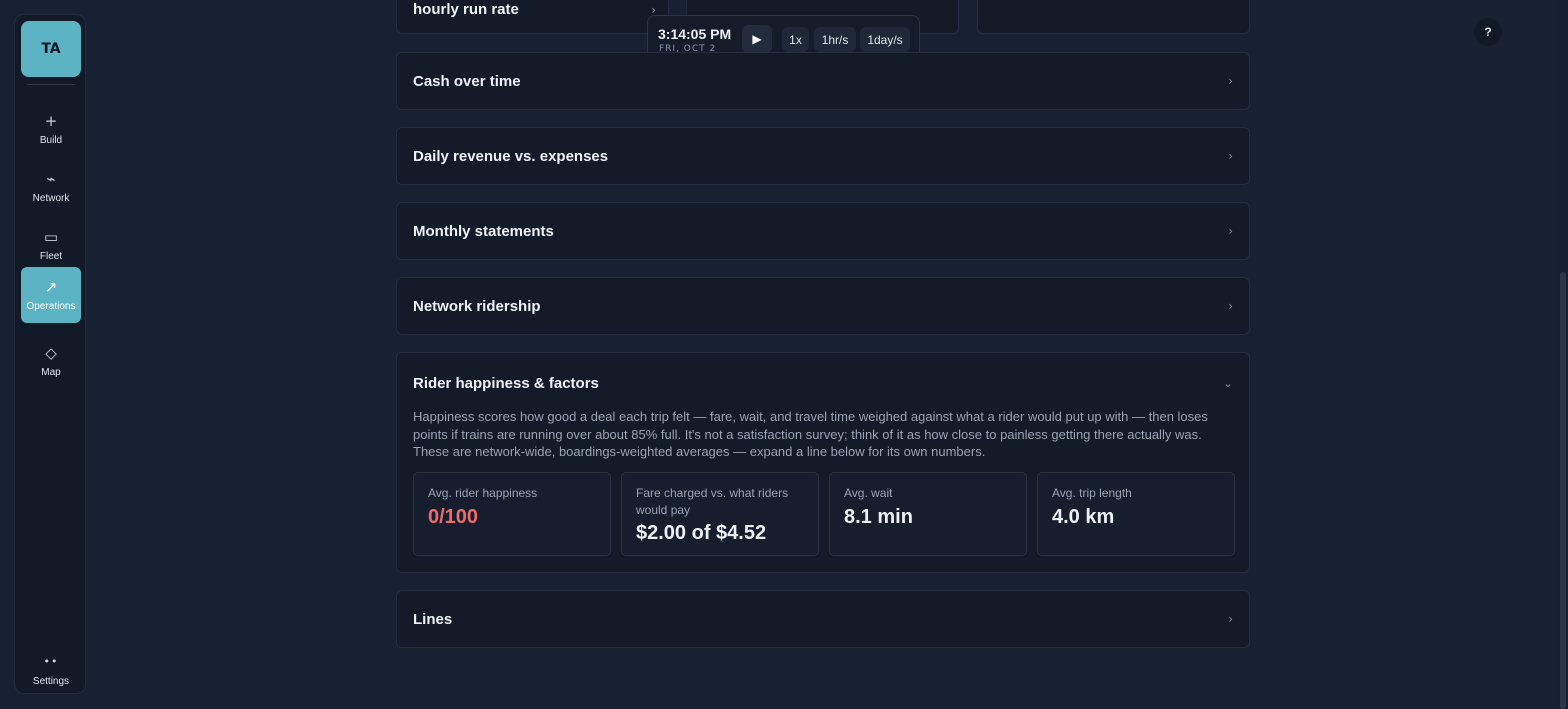  Describe the element at coordinates (51, 306) in the screenshot. I see `sidebar-item-label: Operations` at that location.